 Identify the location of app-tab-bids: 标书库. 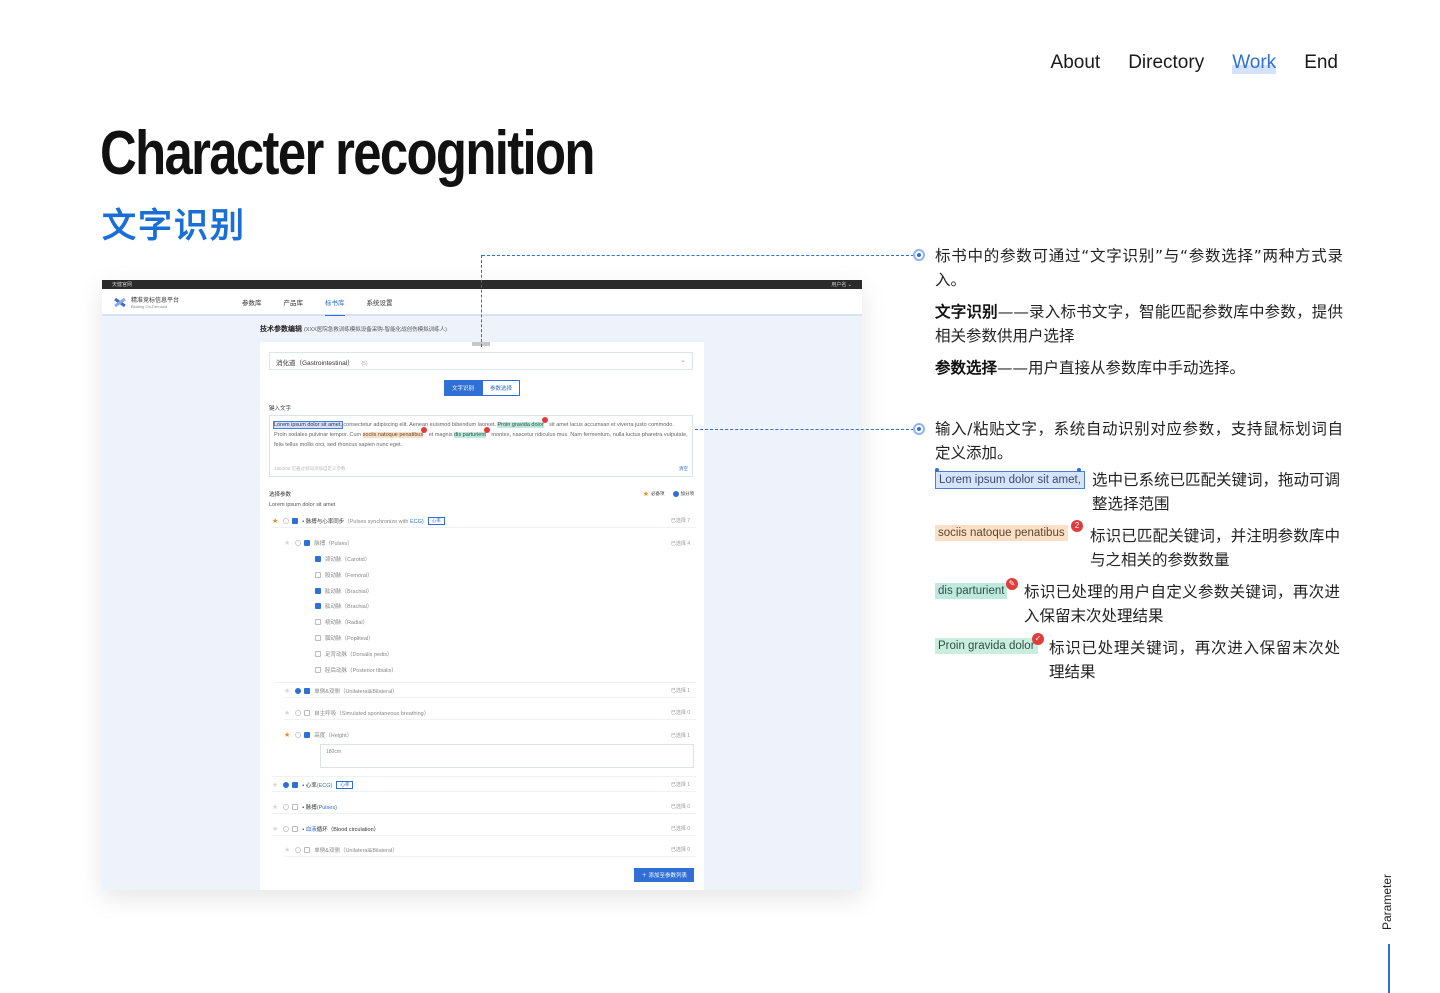
(335, 302).